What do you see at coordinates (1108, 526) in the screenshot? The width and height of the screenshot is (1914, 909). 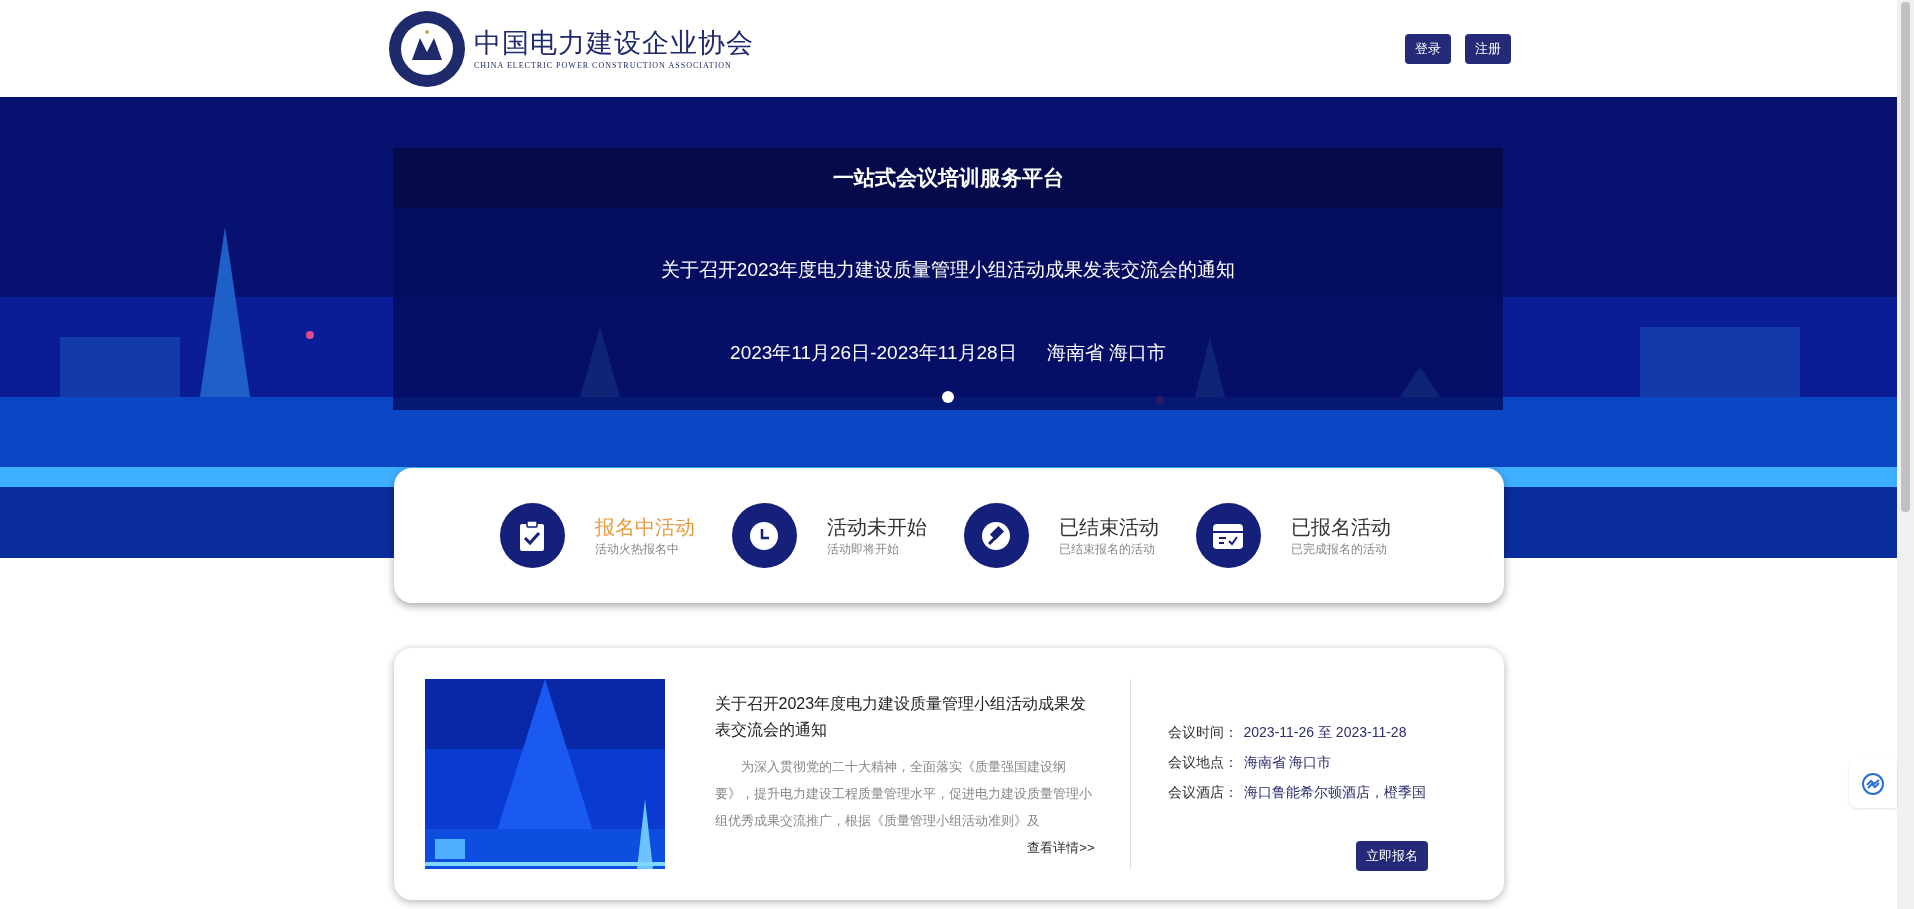 I see `category-tab: 已结束活动` at bounding box center [1108, 526].